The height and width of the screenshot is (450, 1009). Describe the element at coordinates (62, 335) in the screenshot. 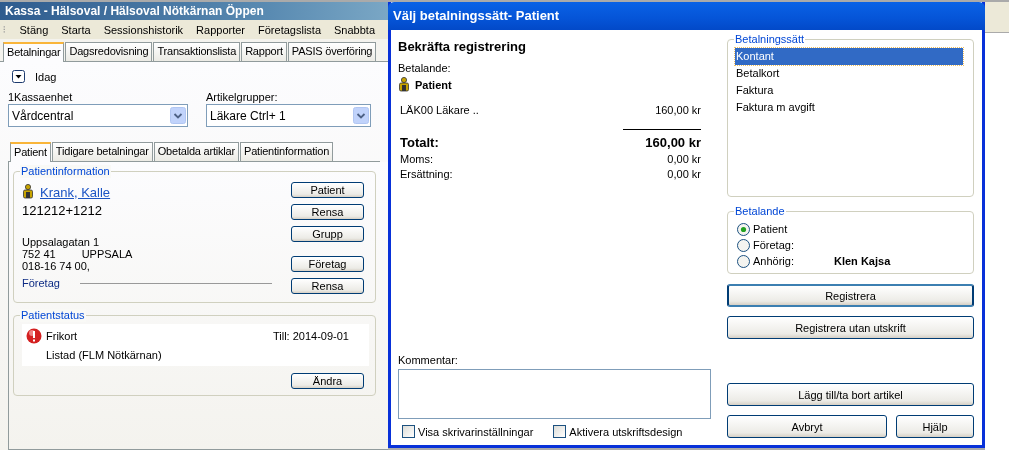

I see `status-text: Frikort` at that location.